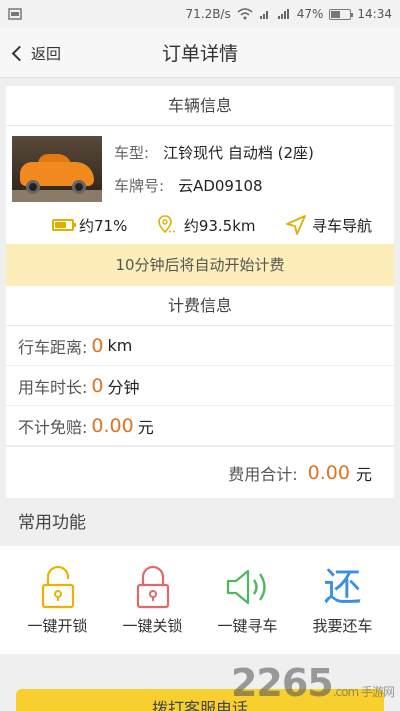 This screenshot has width=400, height=711. I want to click on total-row: 费用合计: 0.00 元, so click(200, 472).